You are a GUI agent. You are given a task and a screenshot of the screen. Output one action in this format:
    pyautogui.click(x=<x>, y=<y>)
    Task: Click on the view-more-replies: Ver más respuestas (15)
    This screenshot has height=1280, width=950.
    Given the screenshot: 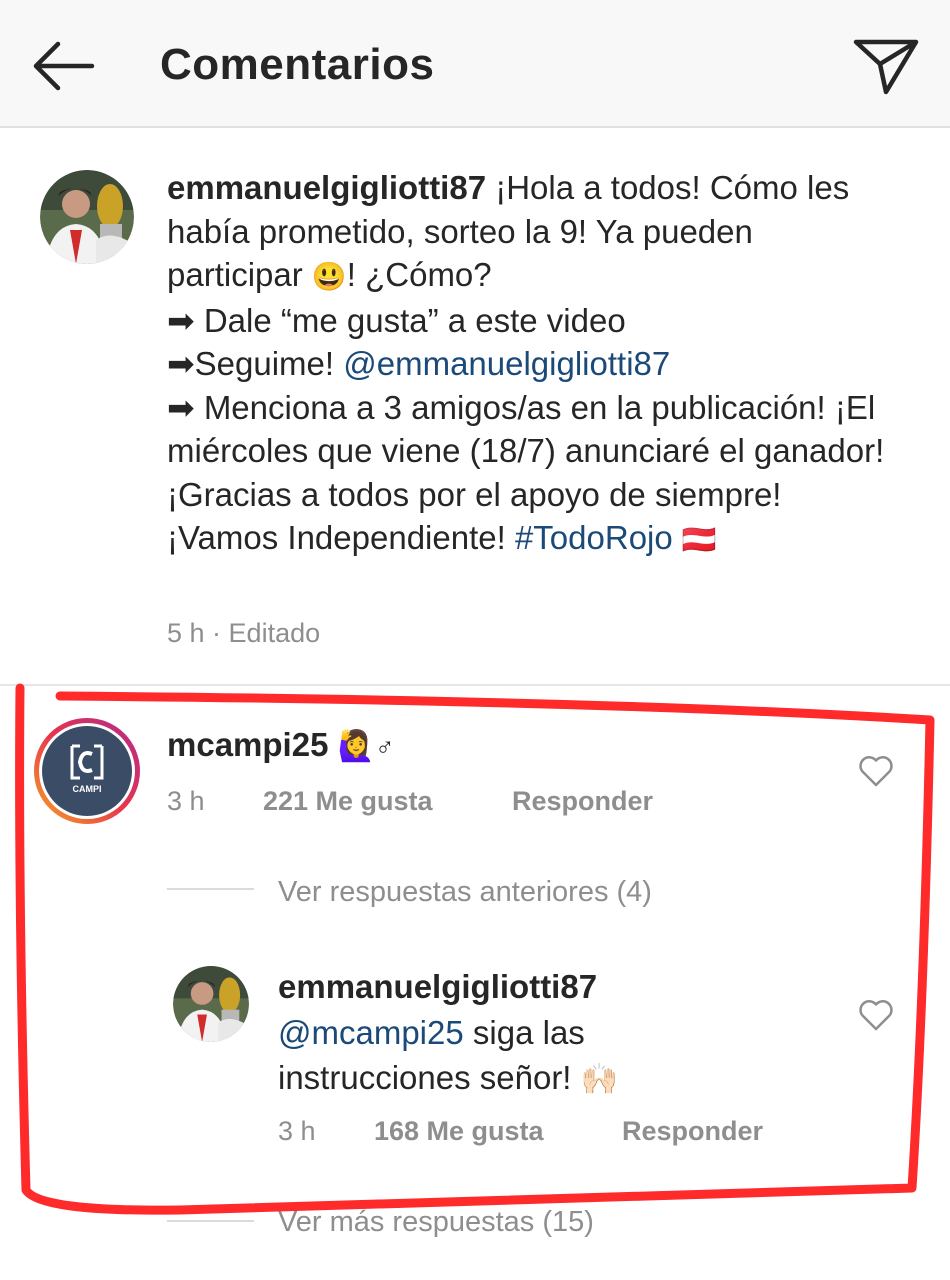 What is the action you would take?
    pyautogui.click(x=436, y=1222)
    